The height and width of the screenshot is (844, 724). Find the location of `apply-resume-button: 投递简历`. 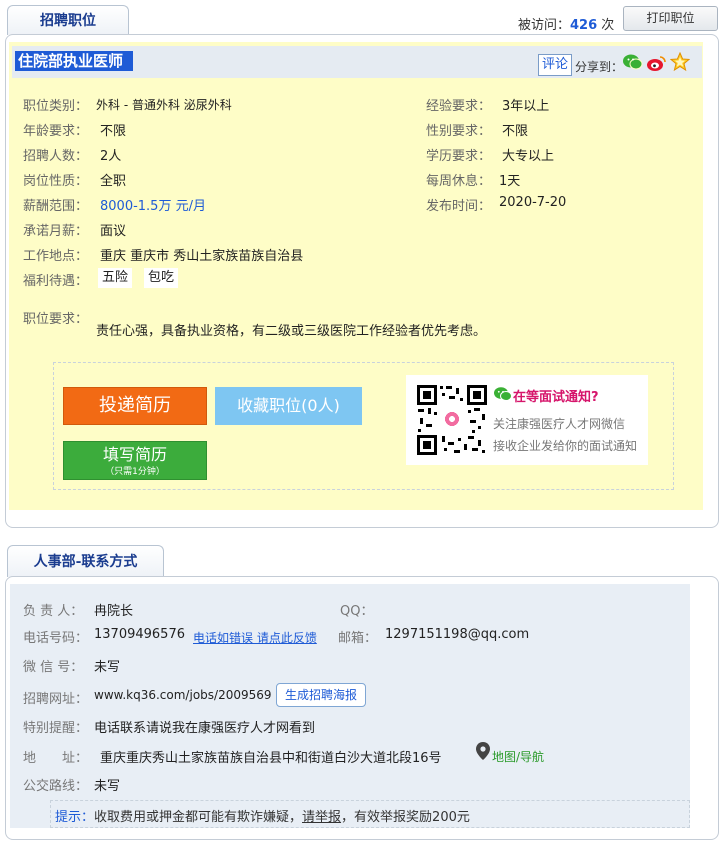

apply-resume-button: 投递简历 is located at coordinates (135, 406).